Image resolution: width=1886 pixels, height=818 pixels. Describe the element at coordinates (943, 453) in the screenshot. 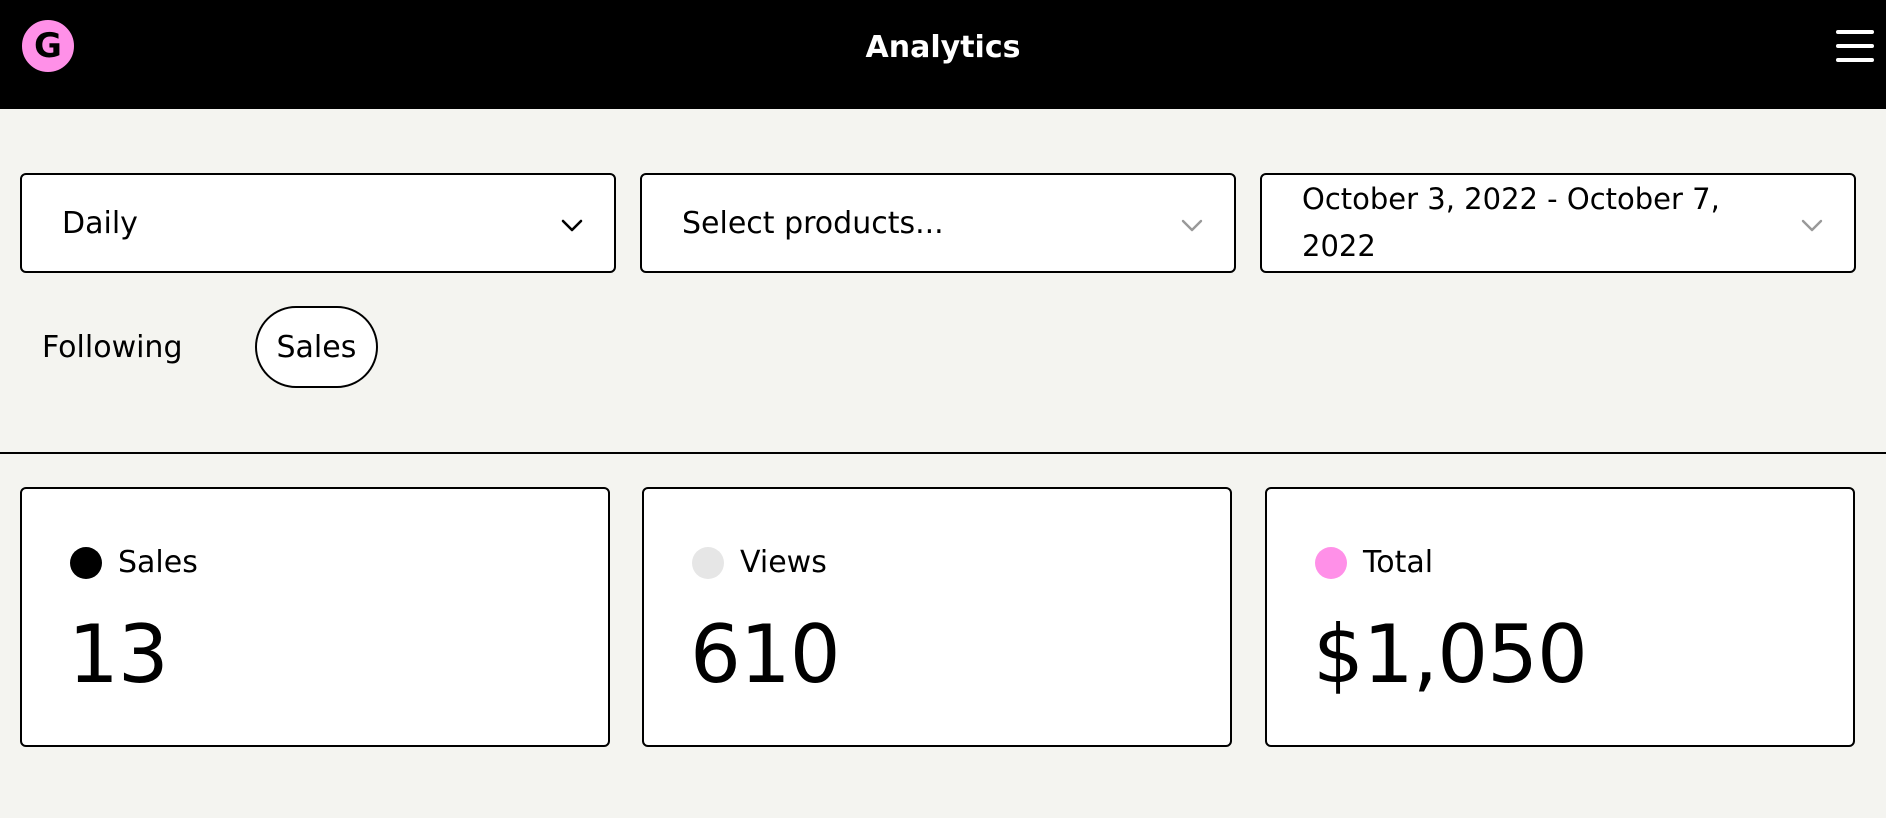

I see `divider` at that location.